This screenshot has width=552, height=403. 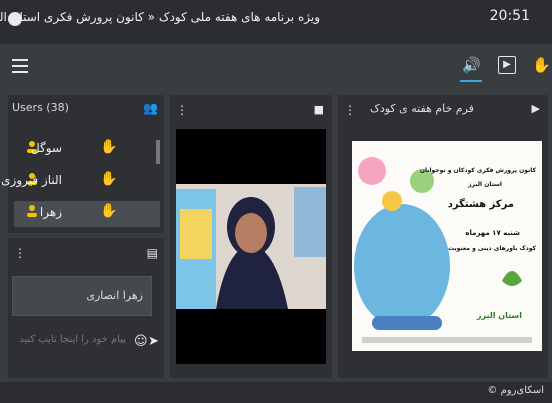 What do you see at coordinates (72, 339) in the screenshot?
I see `chat-input-placeholder: پیام خود را اینجا تایپ کنید` at bounding box center [72, 339].